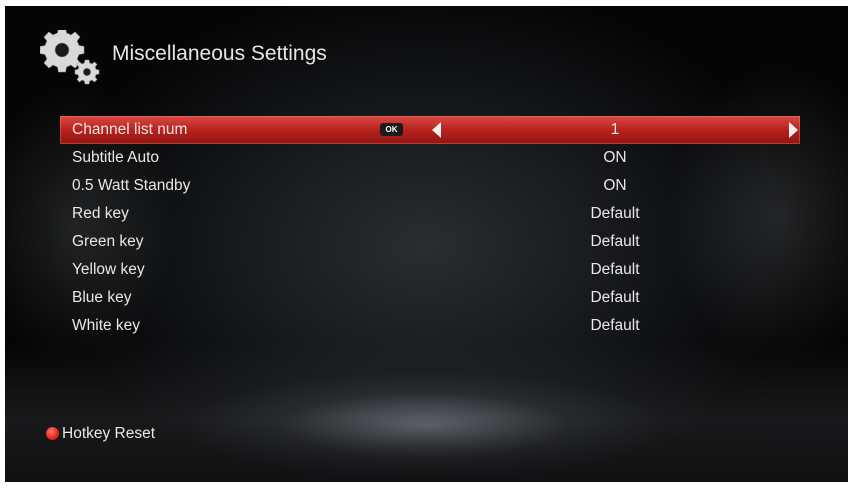  Describe the element at coordinates (116, 157) in the screenshot. I see `menu-row-label: Subtitle Auto` at that location.